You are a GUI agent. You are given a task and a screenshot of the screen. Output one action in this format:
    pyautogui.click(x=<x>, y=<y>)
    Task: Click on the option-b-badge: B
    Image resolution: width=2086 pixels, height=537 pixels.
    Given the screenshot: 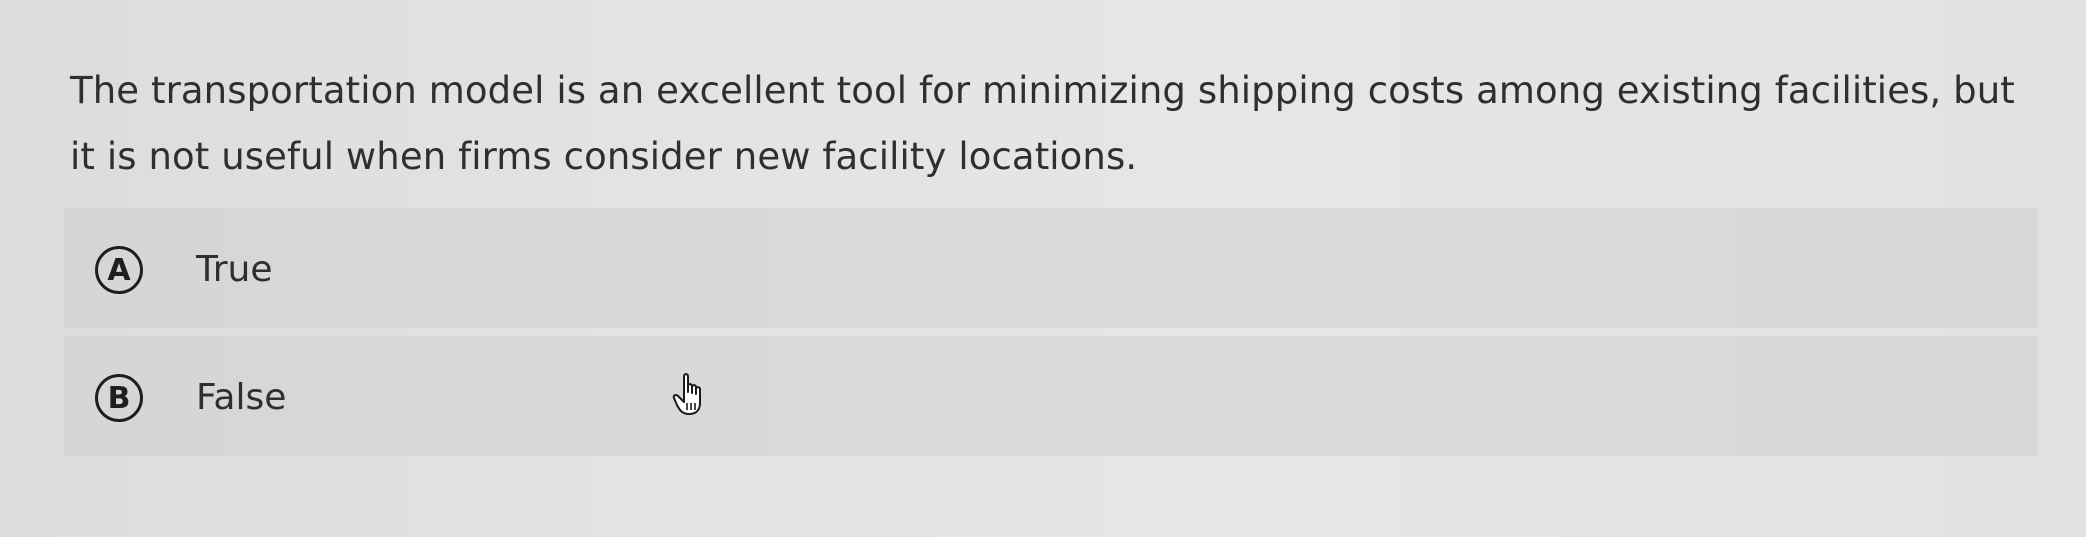 What is the action you would take?
    pyautogui.click(x=119, y=398)
    